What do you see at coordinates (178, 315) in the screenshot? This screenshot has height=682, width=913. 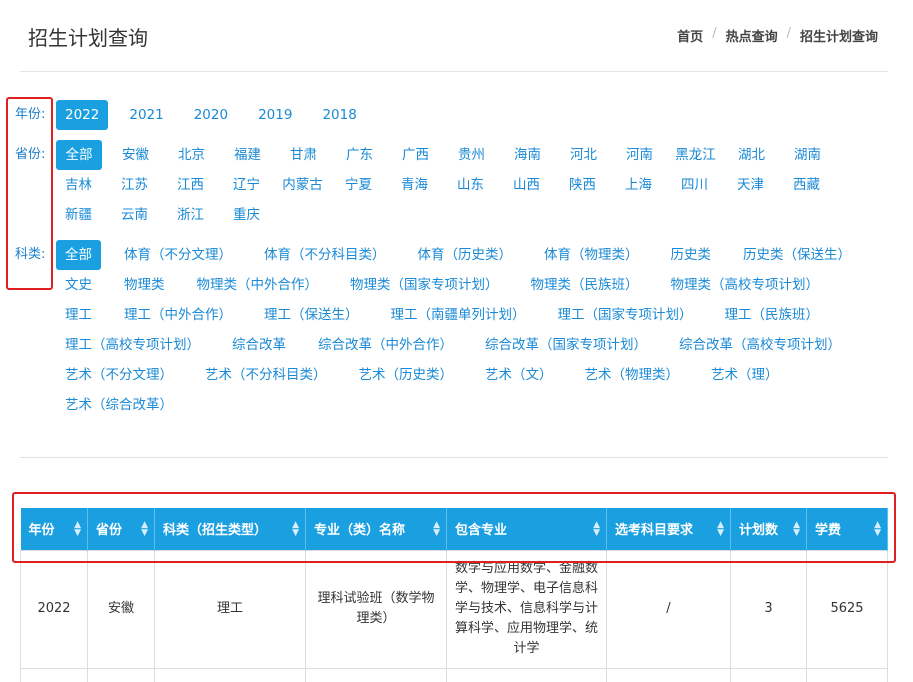 I see `category-option: 理工（中外合作）` at bounding box center [178, 315].